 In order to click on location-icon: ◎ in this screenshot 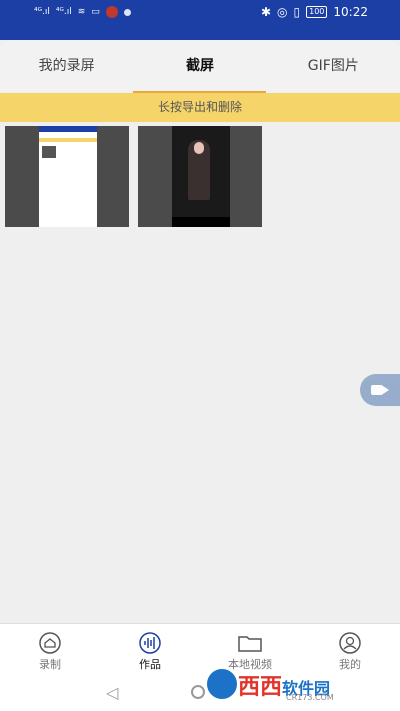, I will do `click(282, 12)`.